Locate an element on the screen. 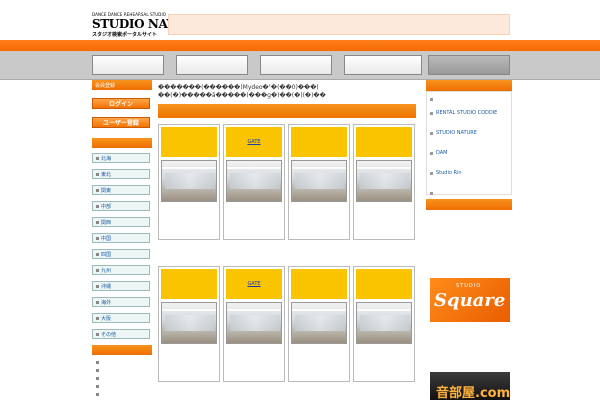 The image size is (600, 400). member-section-heading: 会員登録 is located at coordinates (122, 85).